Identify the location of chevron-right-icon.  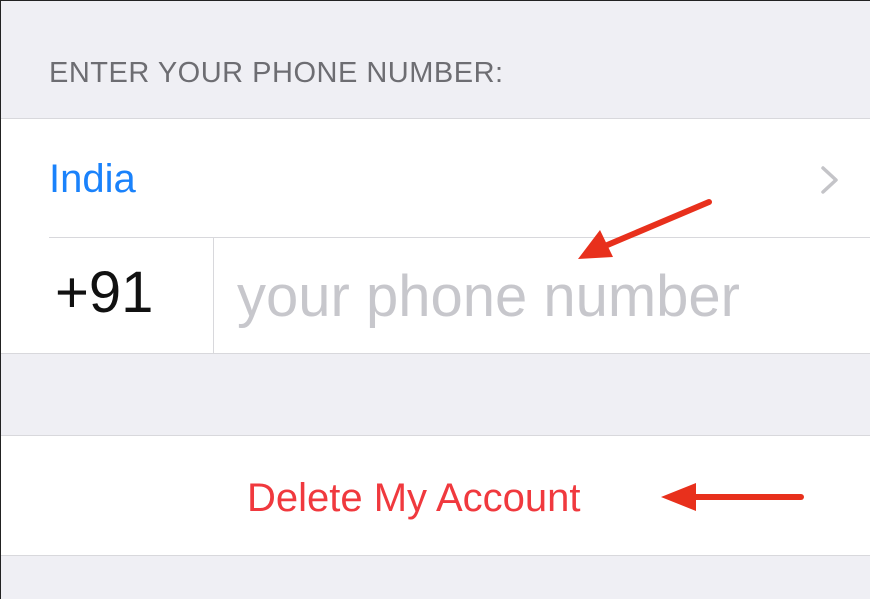
(829, 180).